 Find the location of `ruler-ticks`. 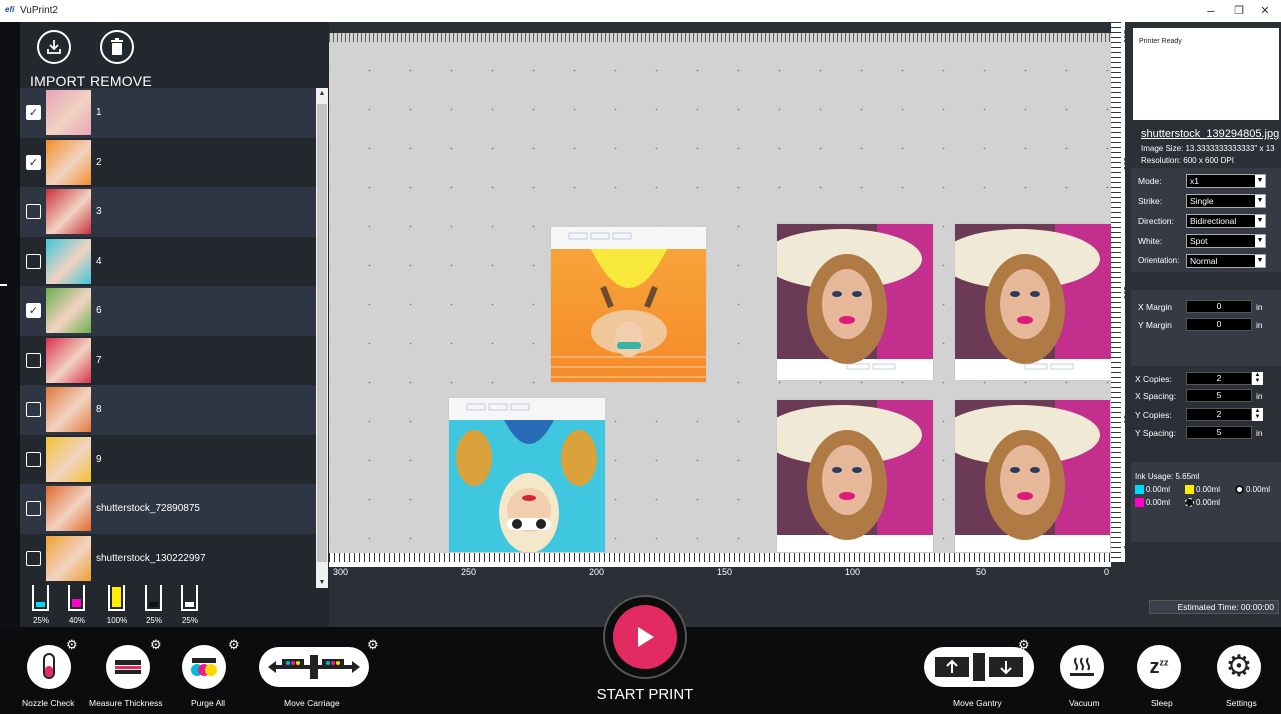

ruler-ticks is located at coordinates (1116, 292).